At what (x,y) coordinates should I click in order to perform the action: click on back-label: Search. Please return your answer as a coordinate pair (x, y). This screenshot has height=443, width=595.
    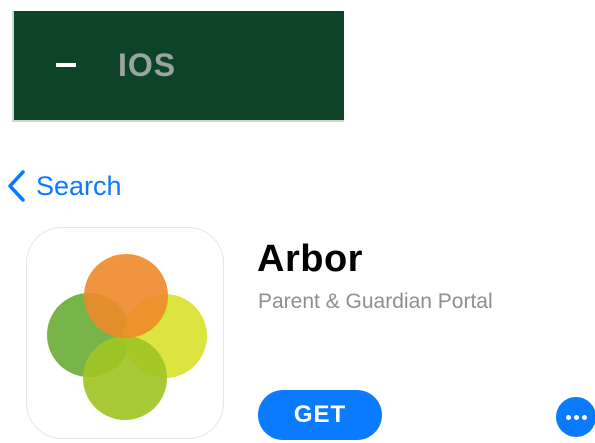
    Looking at the image, I should click on (79, 186).